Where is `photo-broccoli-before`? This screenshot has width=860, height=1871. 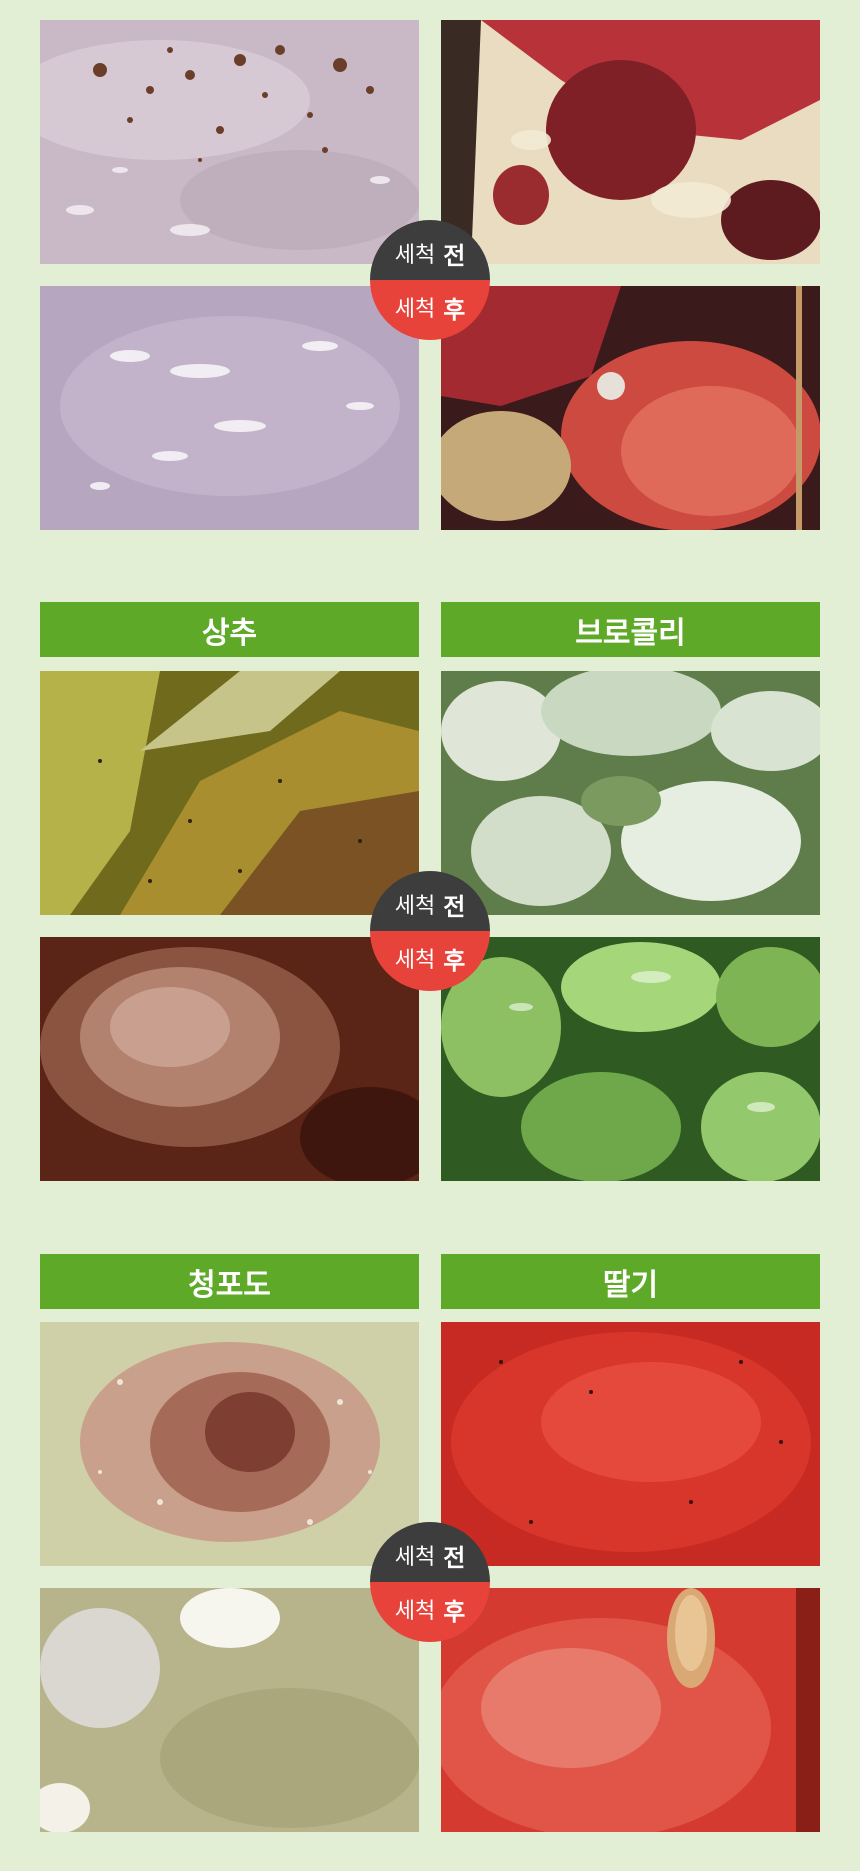
photo-broccoli-before is located at coordinates (630, 793).